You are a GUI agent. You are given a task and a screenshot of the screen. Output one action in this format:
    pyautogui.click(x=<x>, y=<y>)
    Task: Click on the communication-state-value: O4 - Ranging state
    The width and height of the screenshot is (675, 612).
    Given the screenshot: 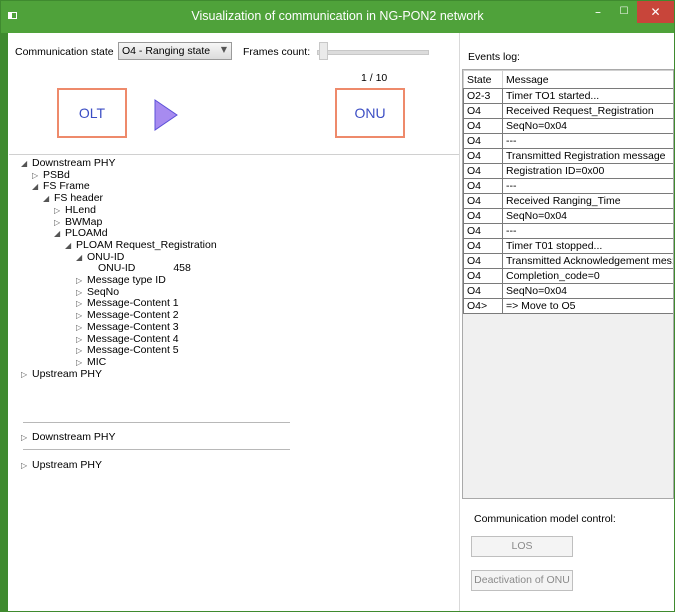 What is the action you would take?
    pyautogui.click(x=166, y=51)
    